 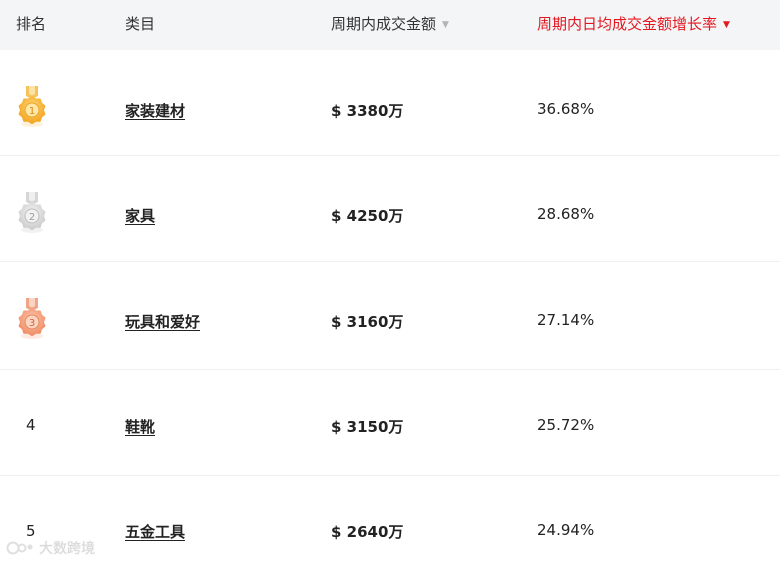 I want to click on rank-number: 4, so click(x=31, y=425).